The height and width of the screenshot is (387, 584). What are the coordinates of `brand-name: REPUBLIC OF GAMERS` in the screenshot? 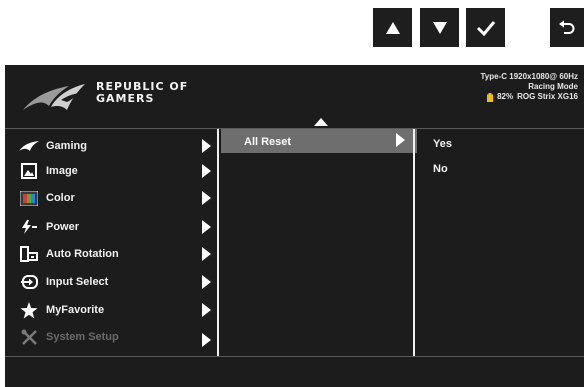 It's located at (142, 93).